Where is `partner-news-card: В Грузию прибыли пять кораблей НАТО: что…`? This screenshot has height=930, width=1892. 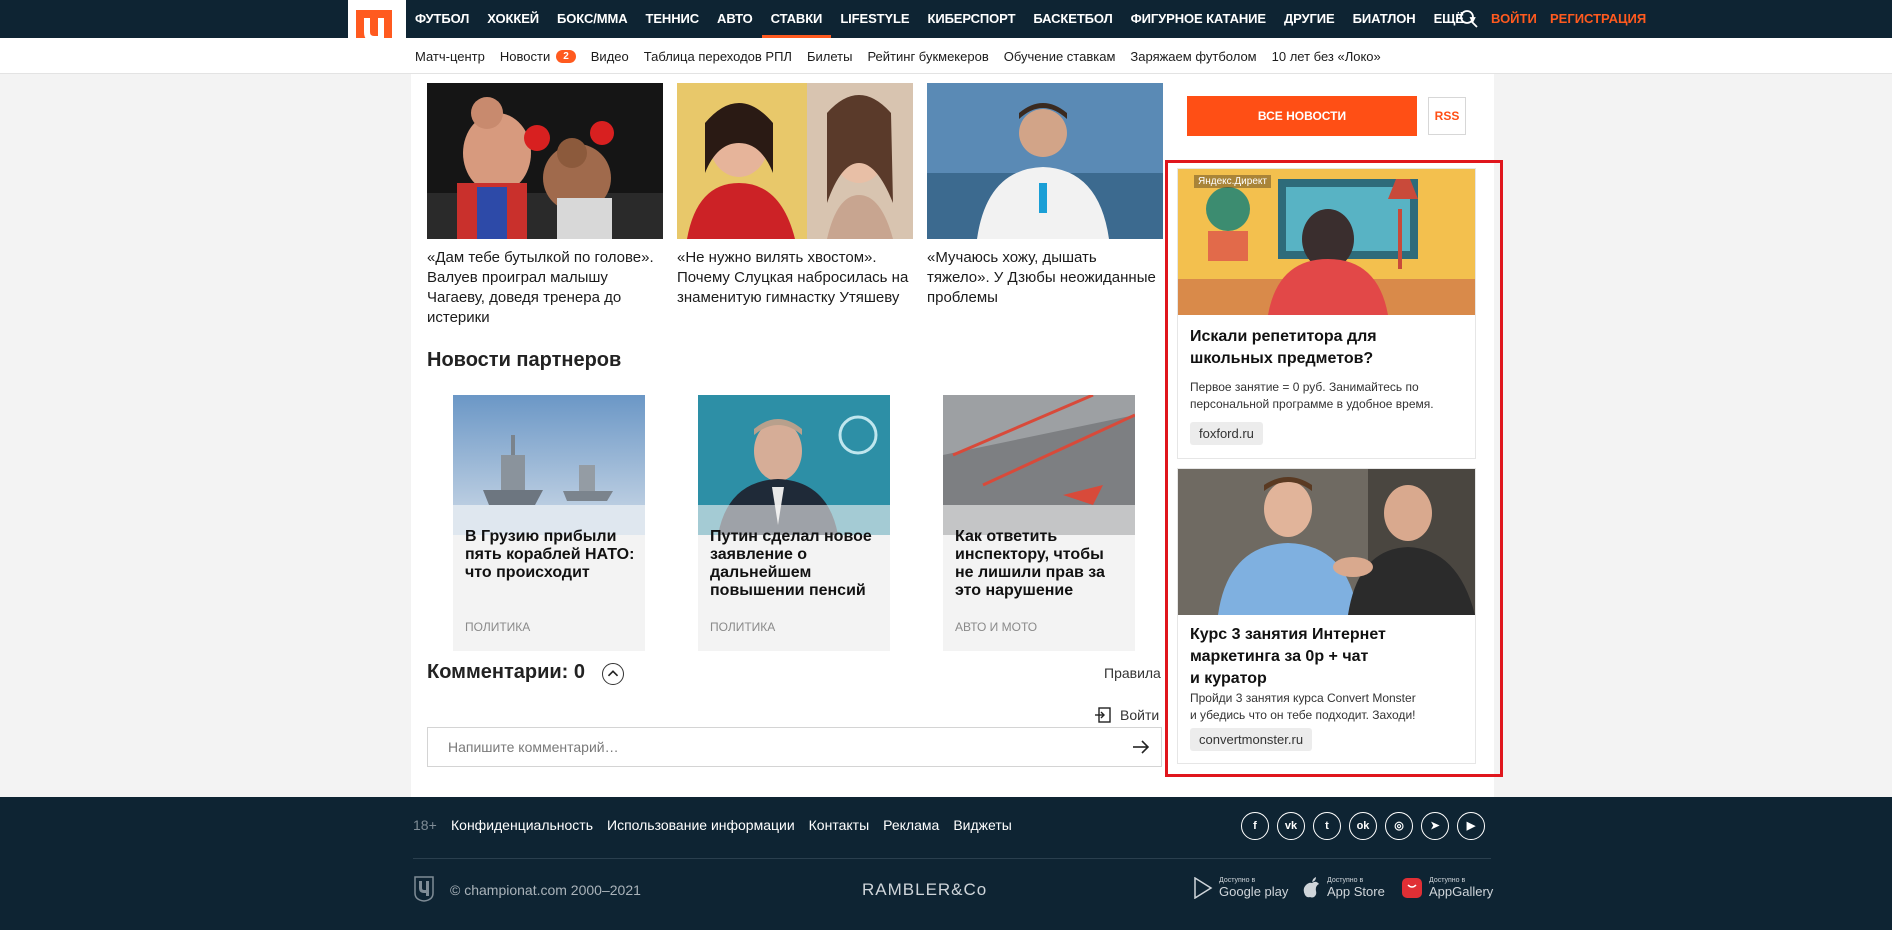 partner-news-card: В Грузию прибыли пять кораблей НАТО: что… is located at coordinates (549, 523).